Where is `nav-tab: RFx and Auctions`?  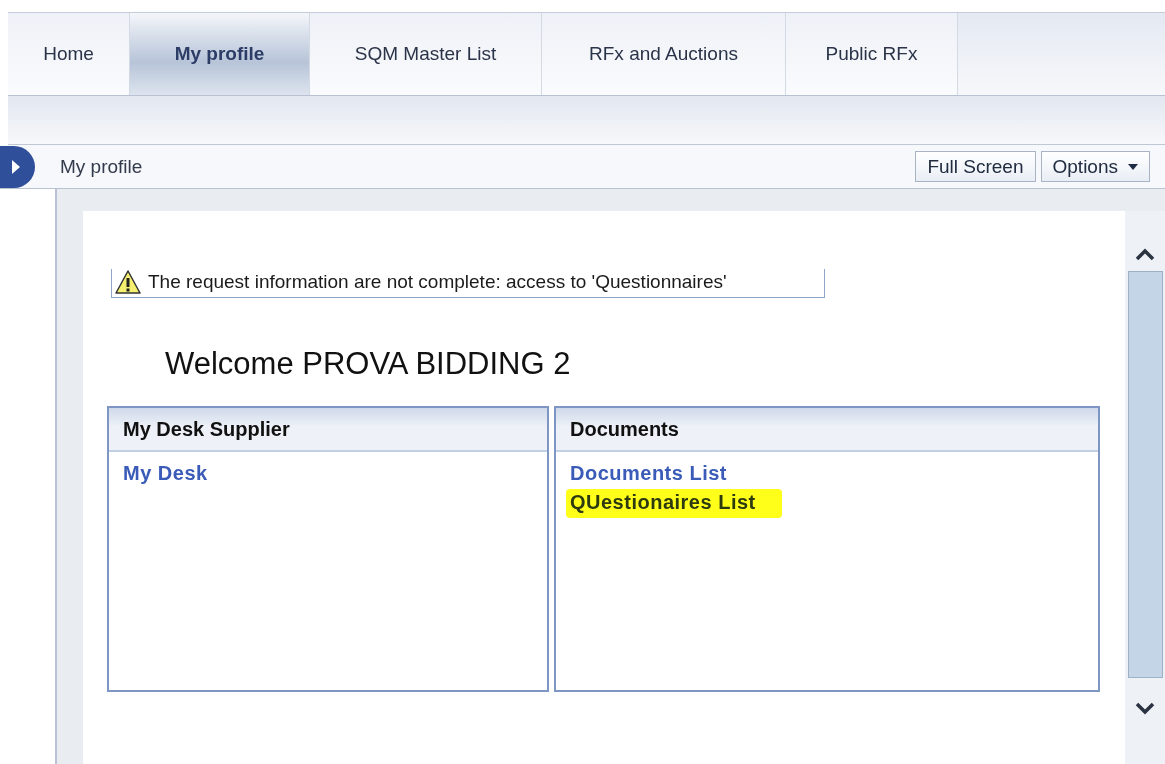
nav-tab: RFx and Auctions is located at coordinates (664, 54).